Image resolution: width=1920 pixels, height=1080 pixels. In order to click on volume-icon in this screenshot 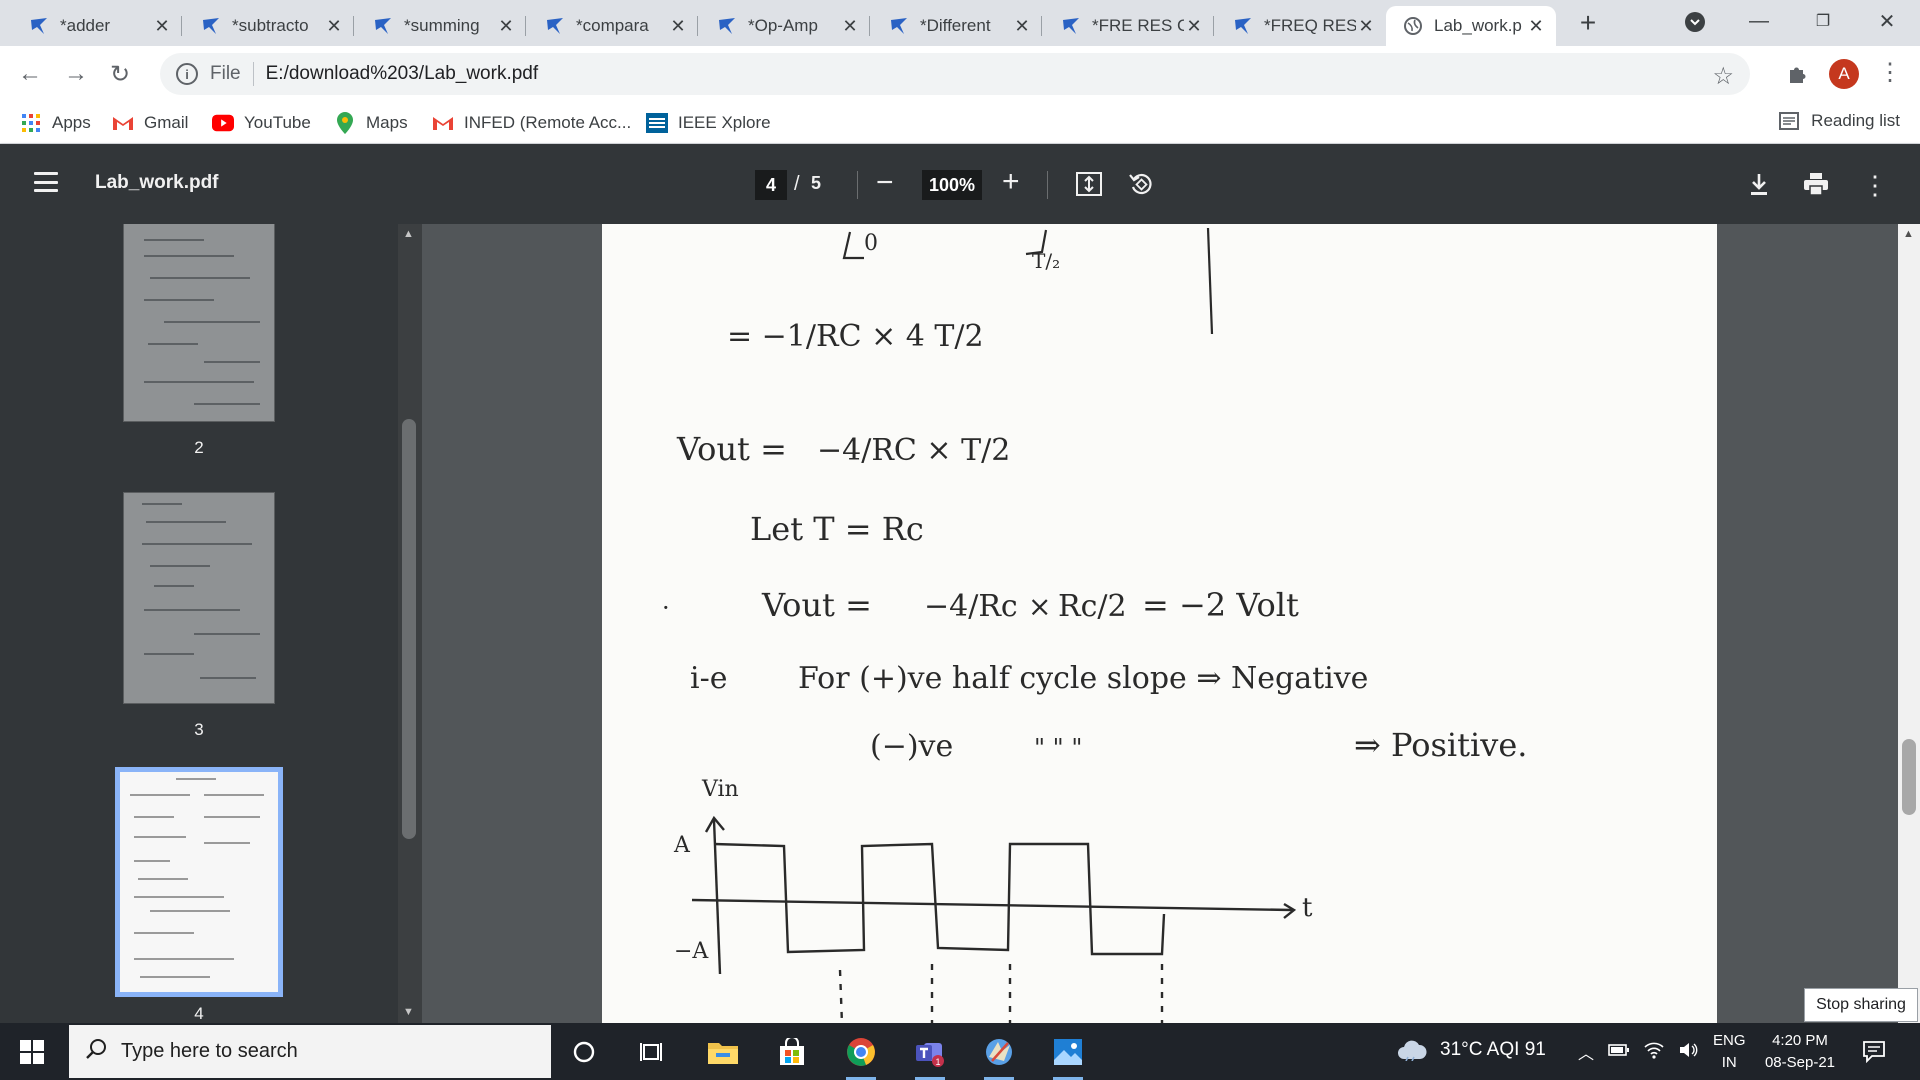, I will do `click(1688, 1052)`.